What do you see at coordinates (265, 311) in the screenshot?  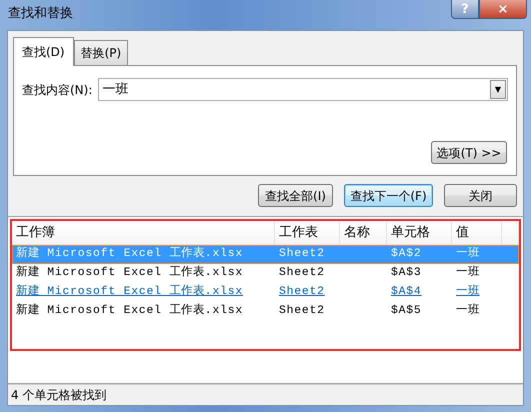 I see `table-row: 新建 Microsoft Excel 工作表.xlsx Sheet2 $A$5 一班` at bounding box center [265, 311].